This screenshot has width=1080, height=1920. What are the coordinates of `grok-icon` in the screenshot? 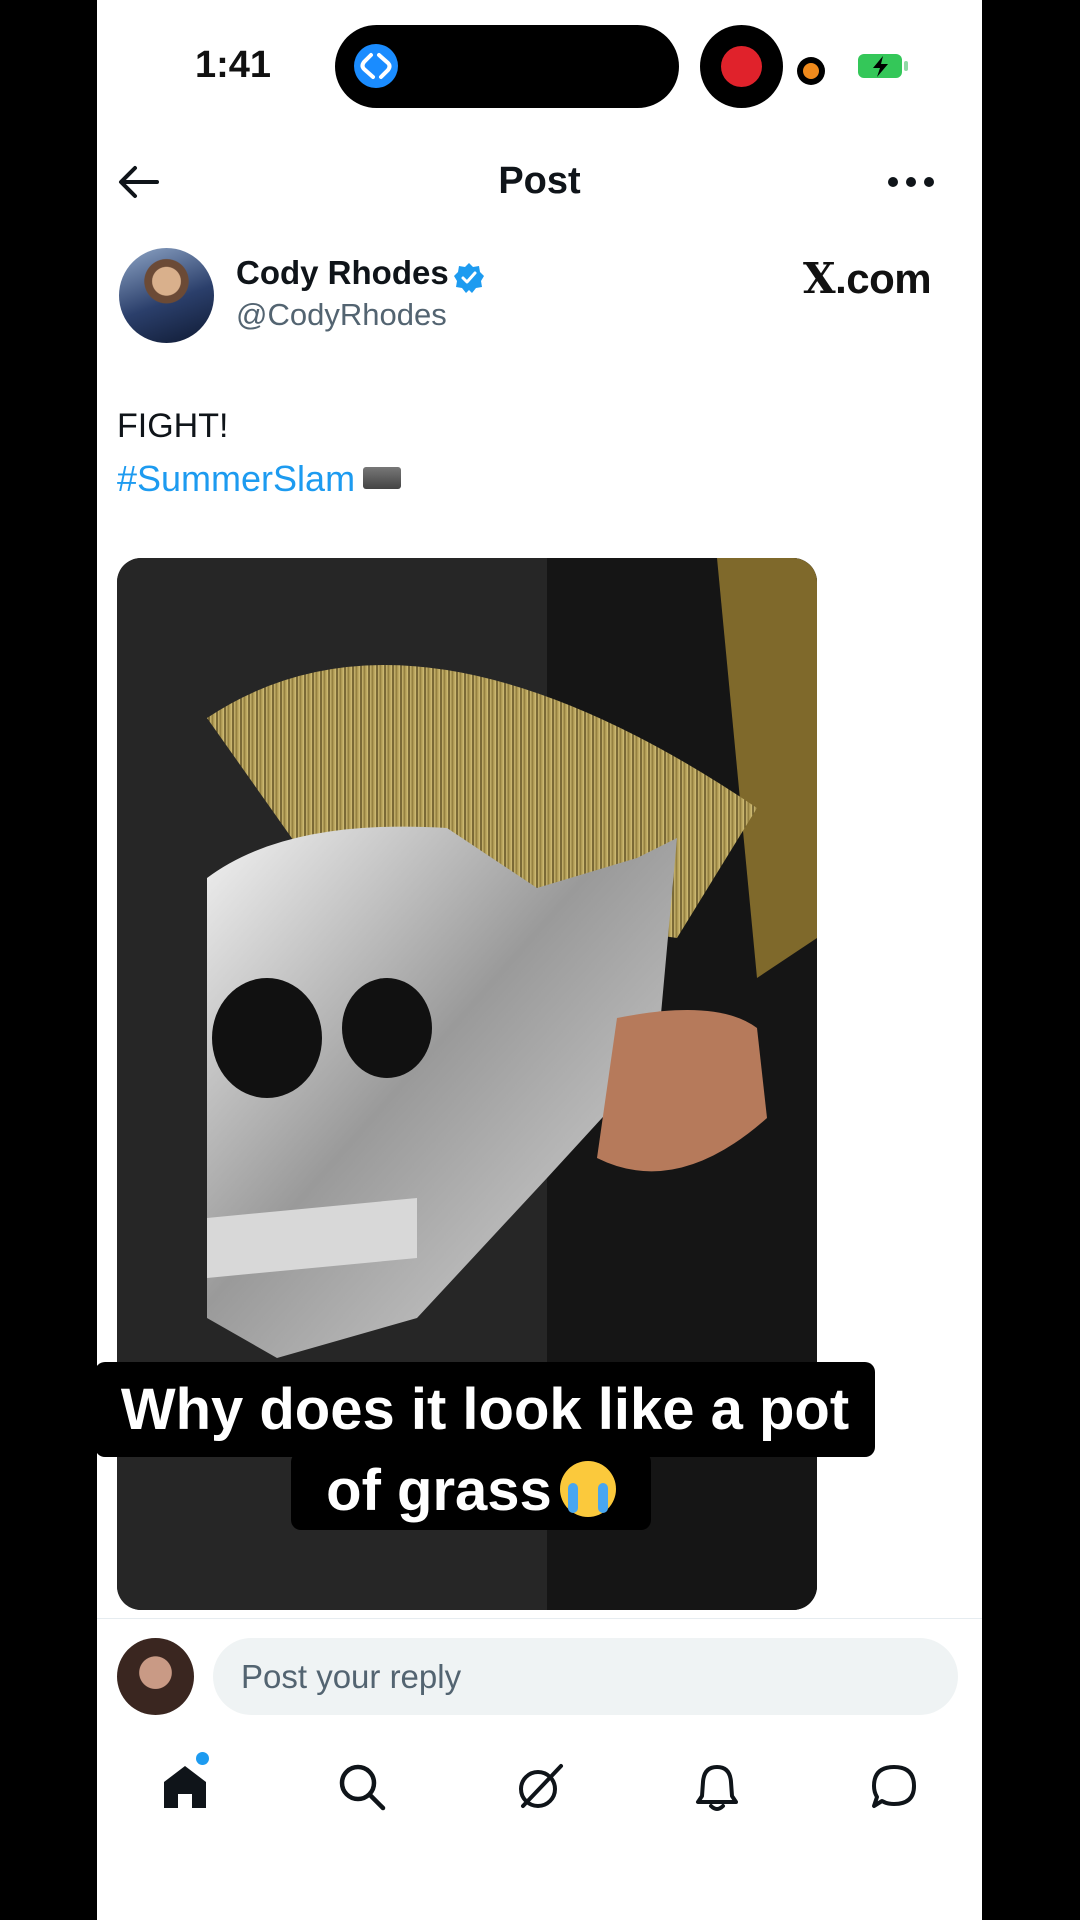 It's located at (540, 1787).